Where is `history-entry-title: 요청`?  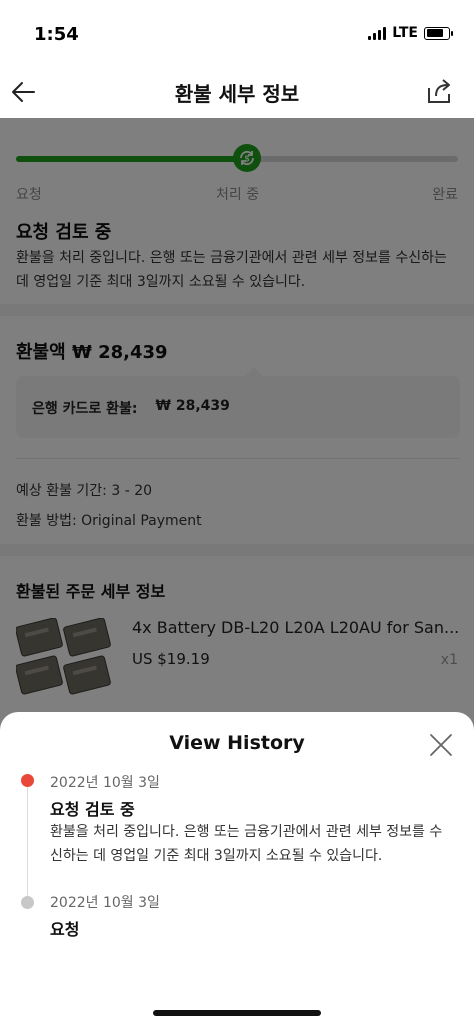 history-entry-title: 요청 is located at coordinates (65, 929).